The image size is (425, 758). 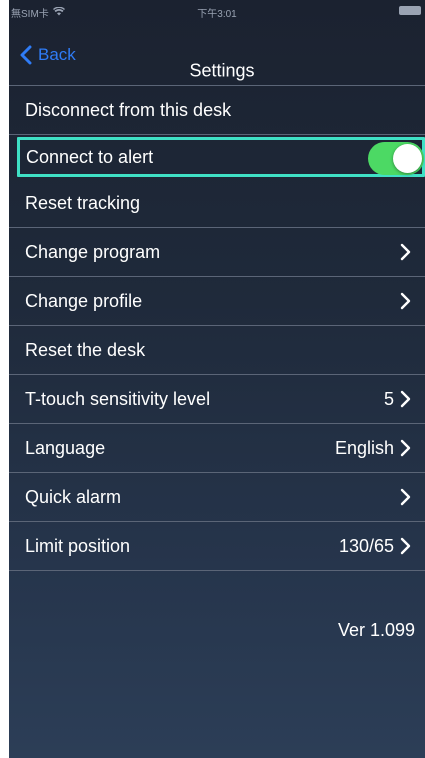 I want to click on row-accessory: English, so click(x=373, y=448).